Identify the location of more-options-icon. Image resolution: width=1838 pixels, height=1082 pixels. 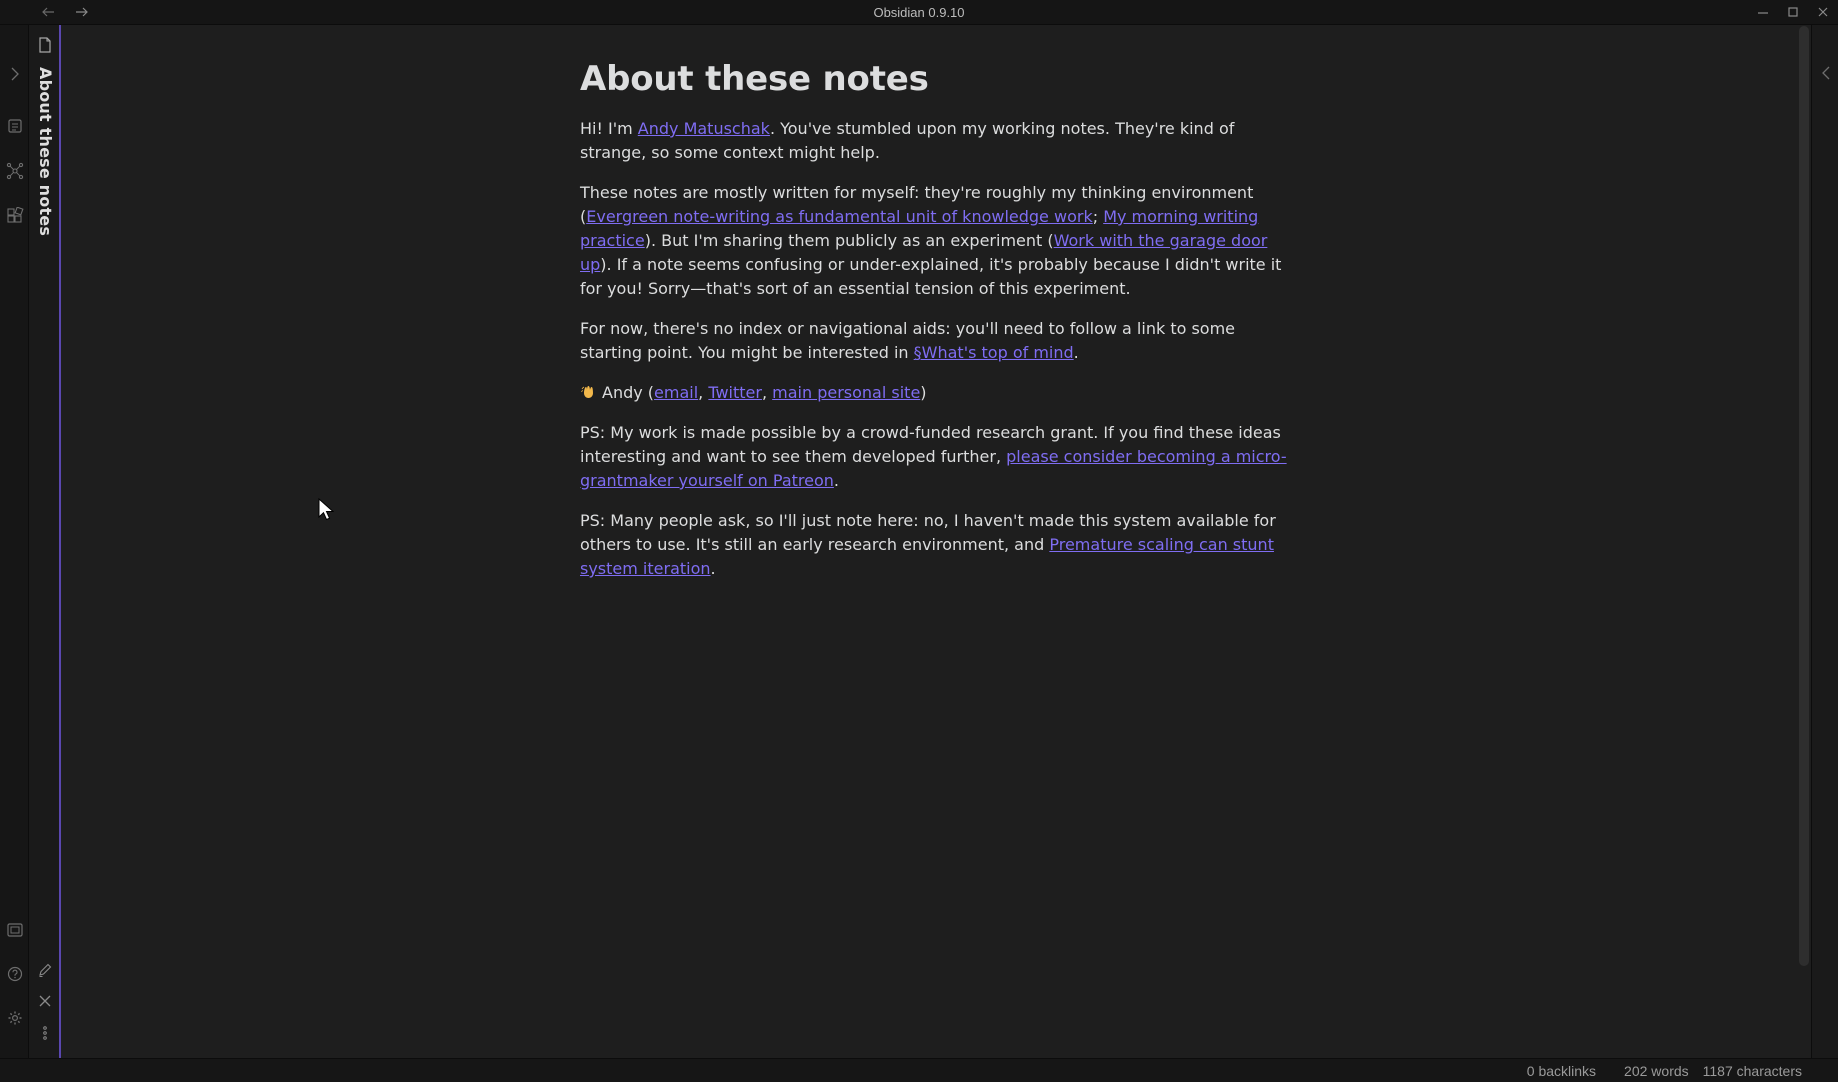
(45, 1033).